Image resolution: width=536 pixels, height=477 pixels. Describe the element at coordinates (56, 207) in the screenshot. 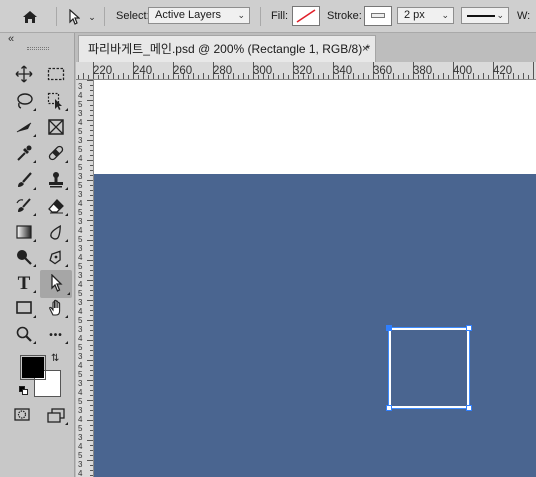

I see `eraser-tool` at that location.